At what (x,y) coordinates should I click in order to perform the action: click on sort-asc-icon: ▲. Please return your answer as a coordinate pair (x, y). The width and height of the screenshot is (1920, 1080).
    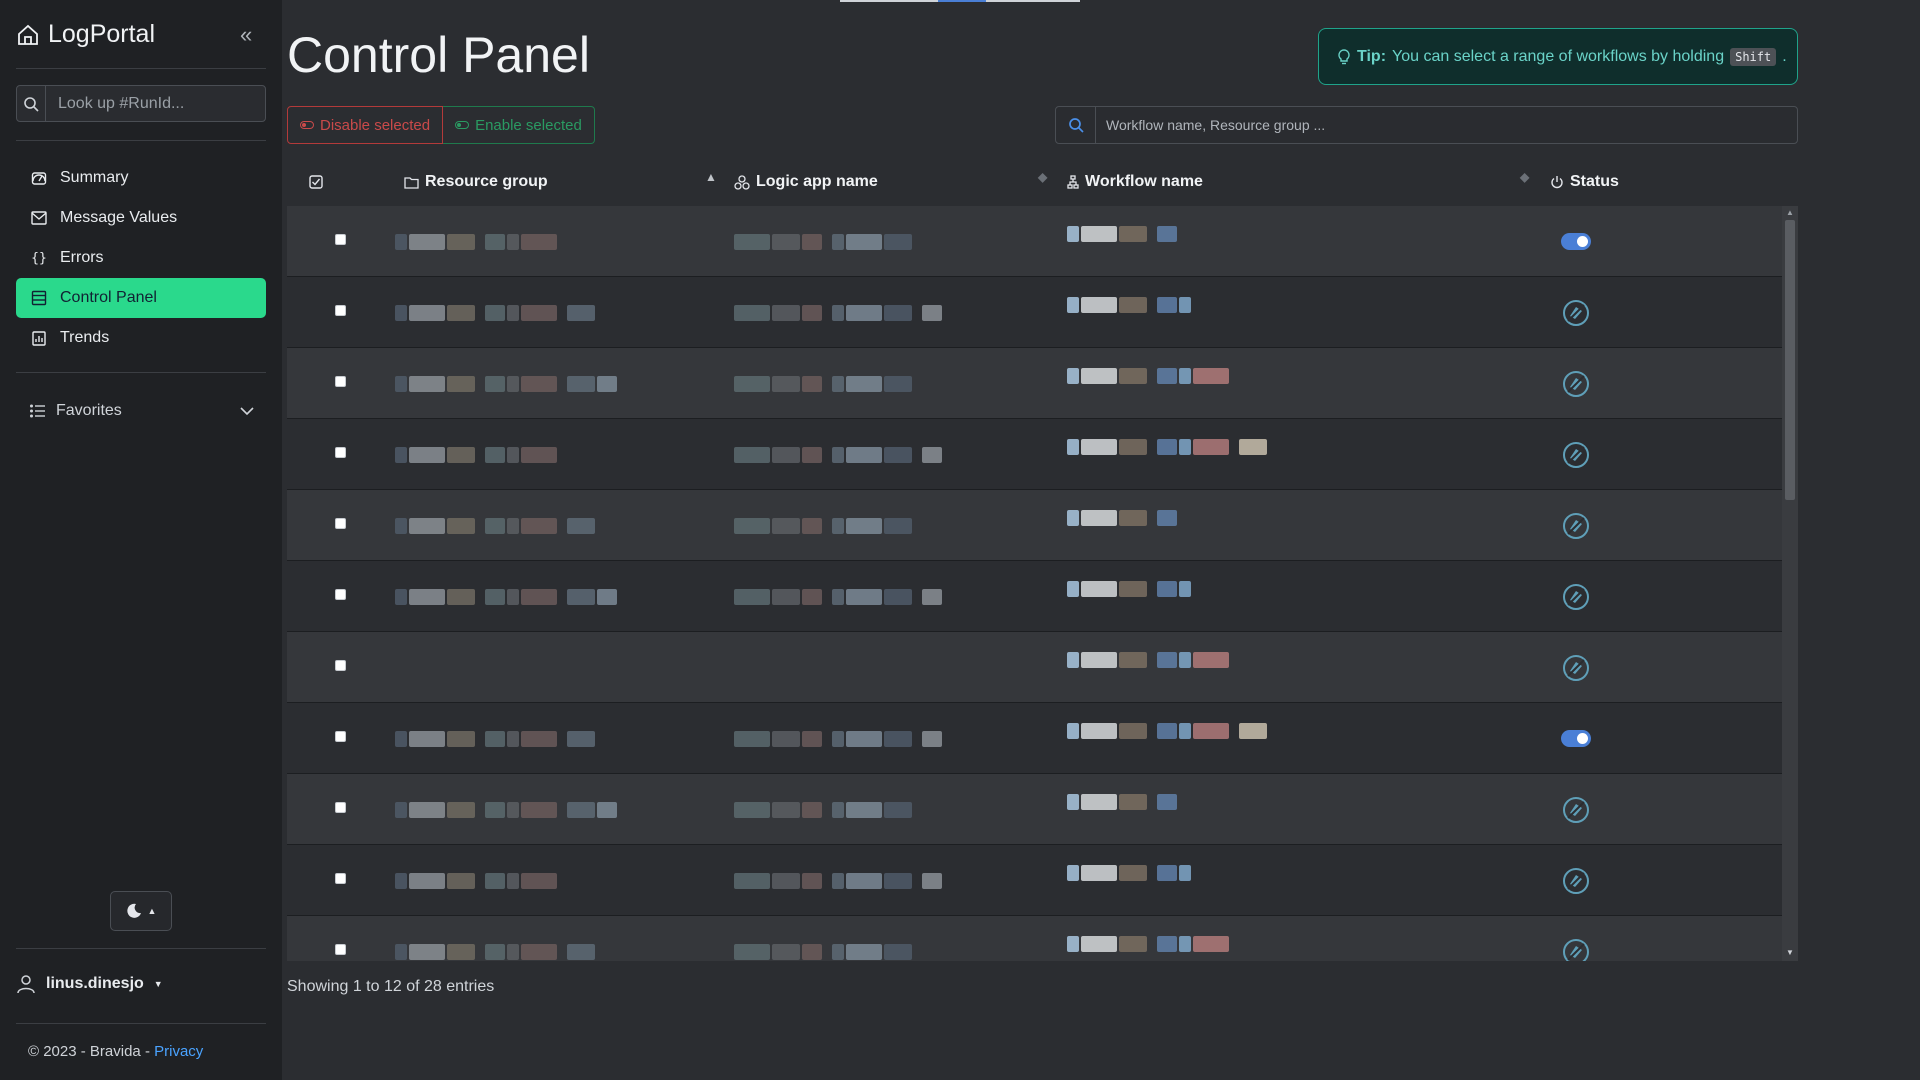
    Looking at the image, I should click on (711, 177).